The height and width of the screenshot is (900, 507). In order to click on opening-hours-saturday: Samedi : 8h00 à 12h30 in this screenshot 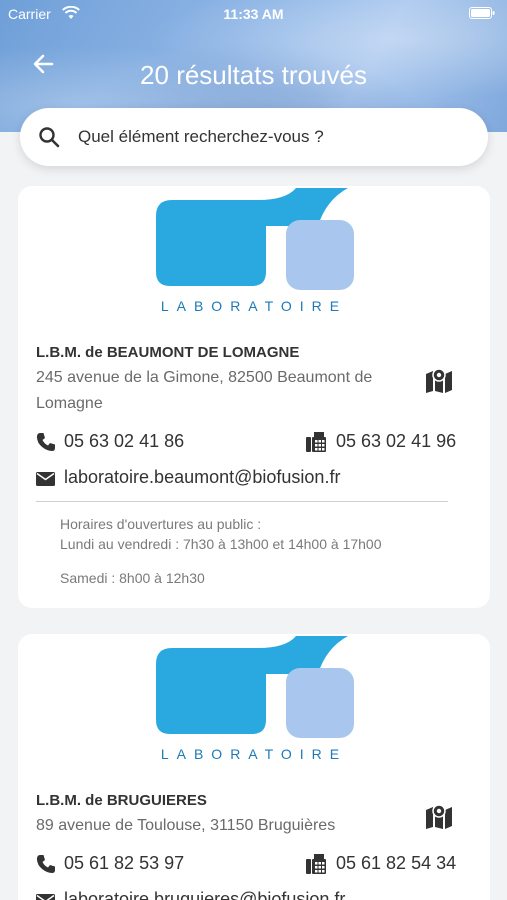, I will do `click(132, 578)`.